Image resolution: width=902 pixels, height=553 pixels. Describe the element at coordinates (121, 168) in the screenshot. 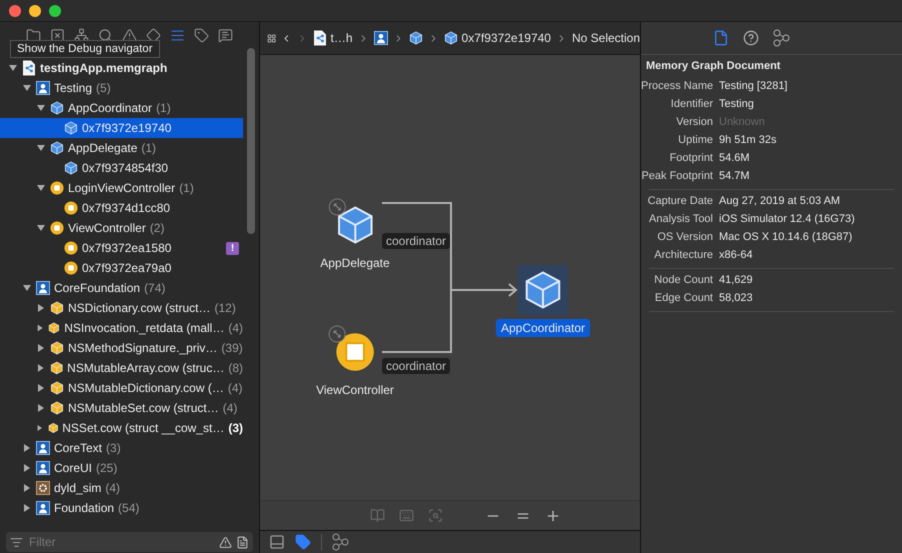

I see `tree-row: 0x7f9374854f30` at that location.